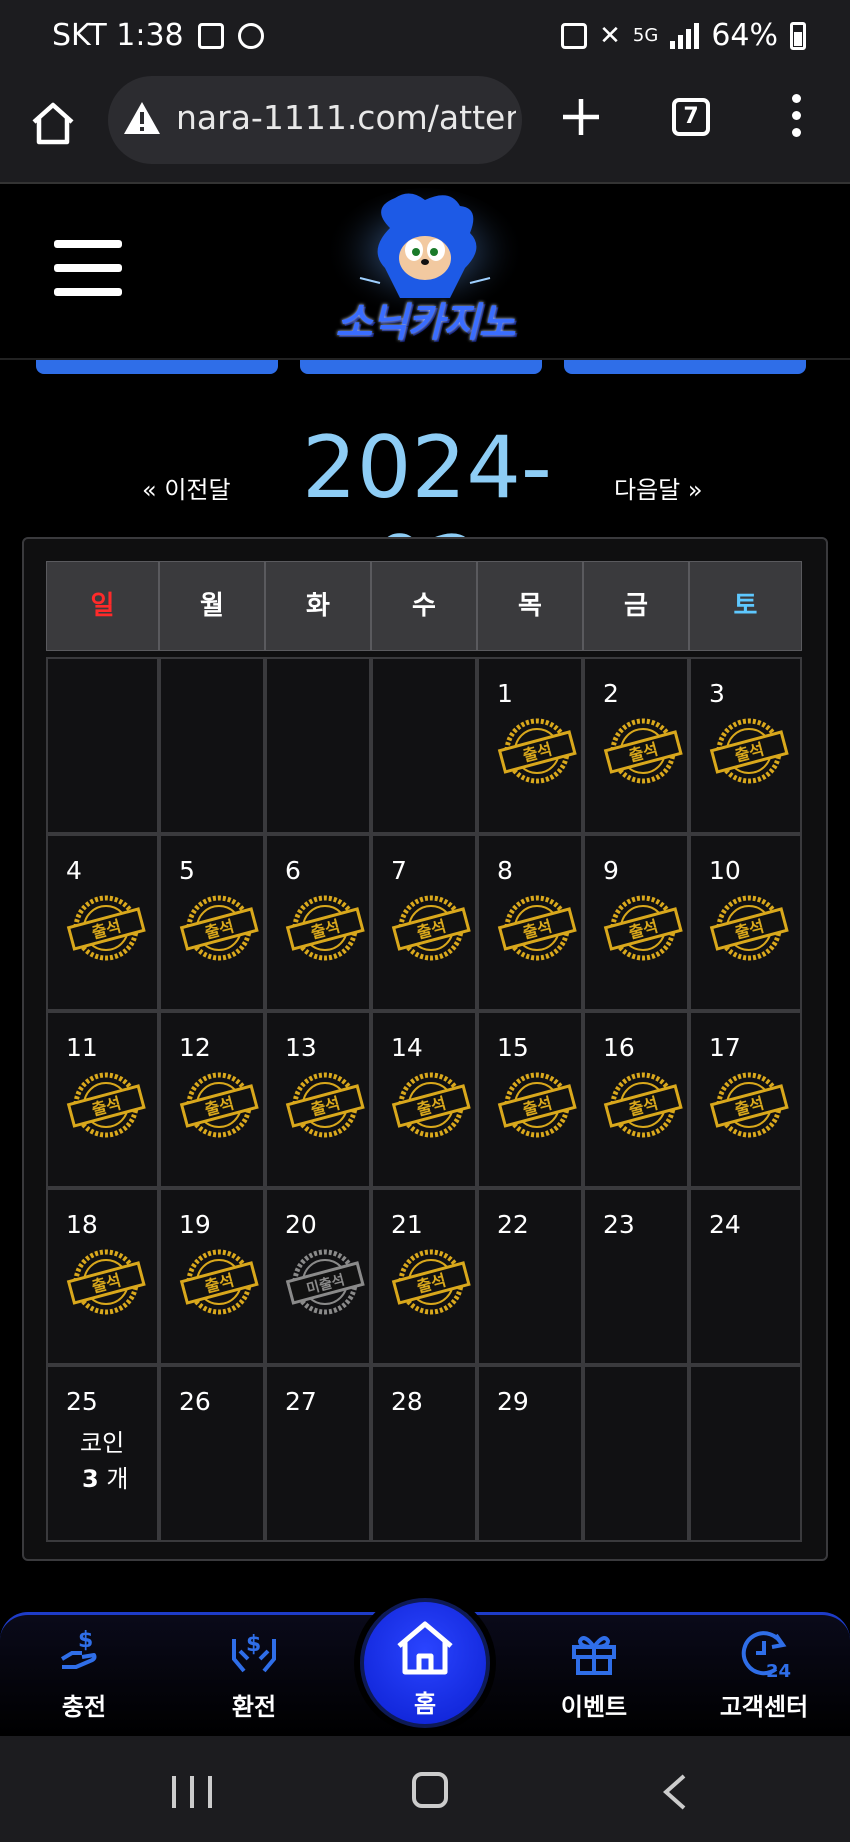 This screenshot has width=850, height=1842. I want to click on calendar-day-cell: 9 출석, so click(636, 922).